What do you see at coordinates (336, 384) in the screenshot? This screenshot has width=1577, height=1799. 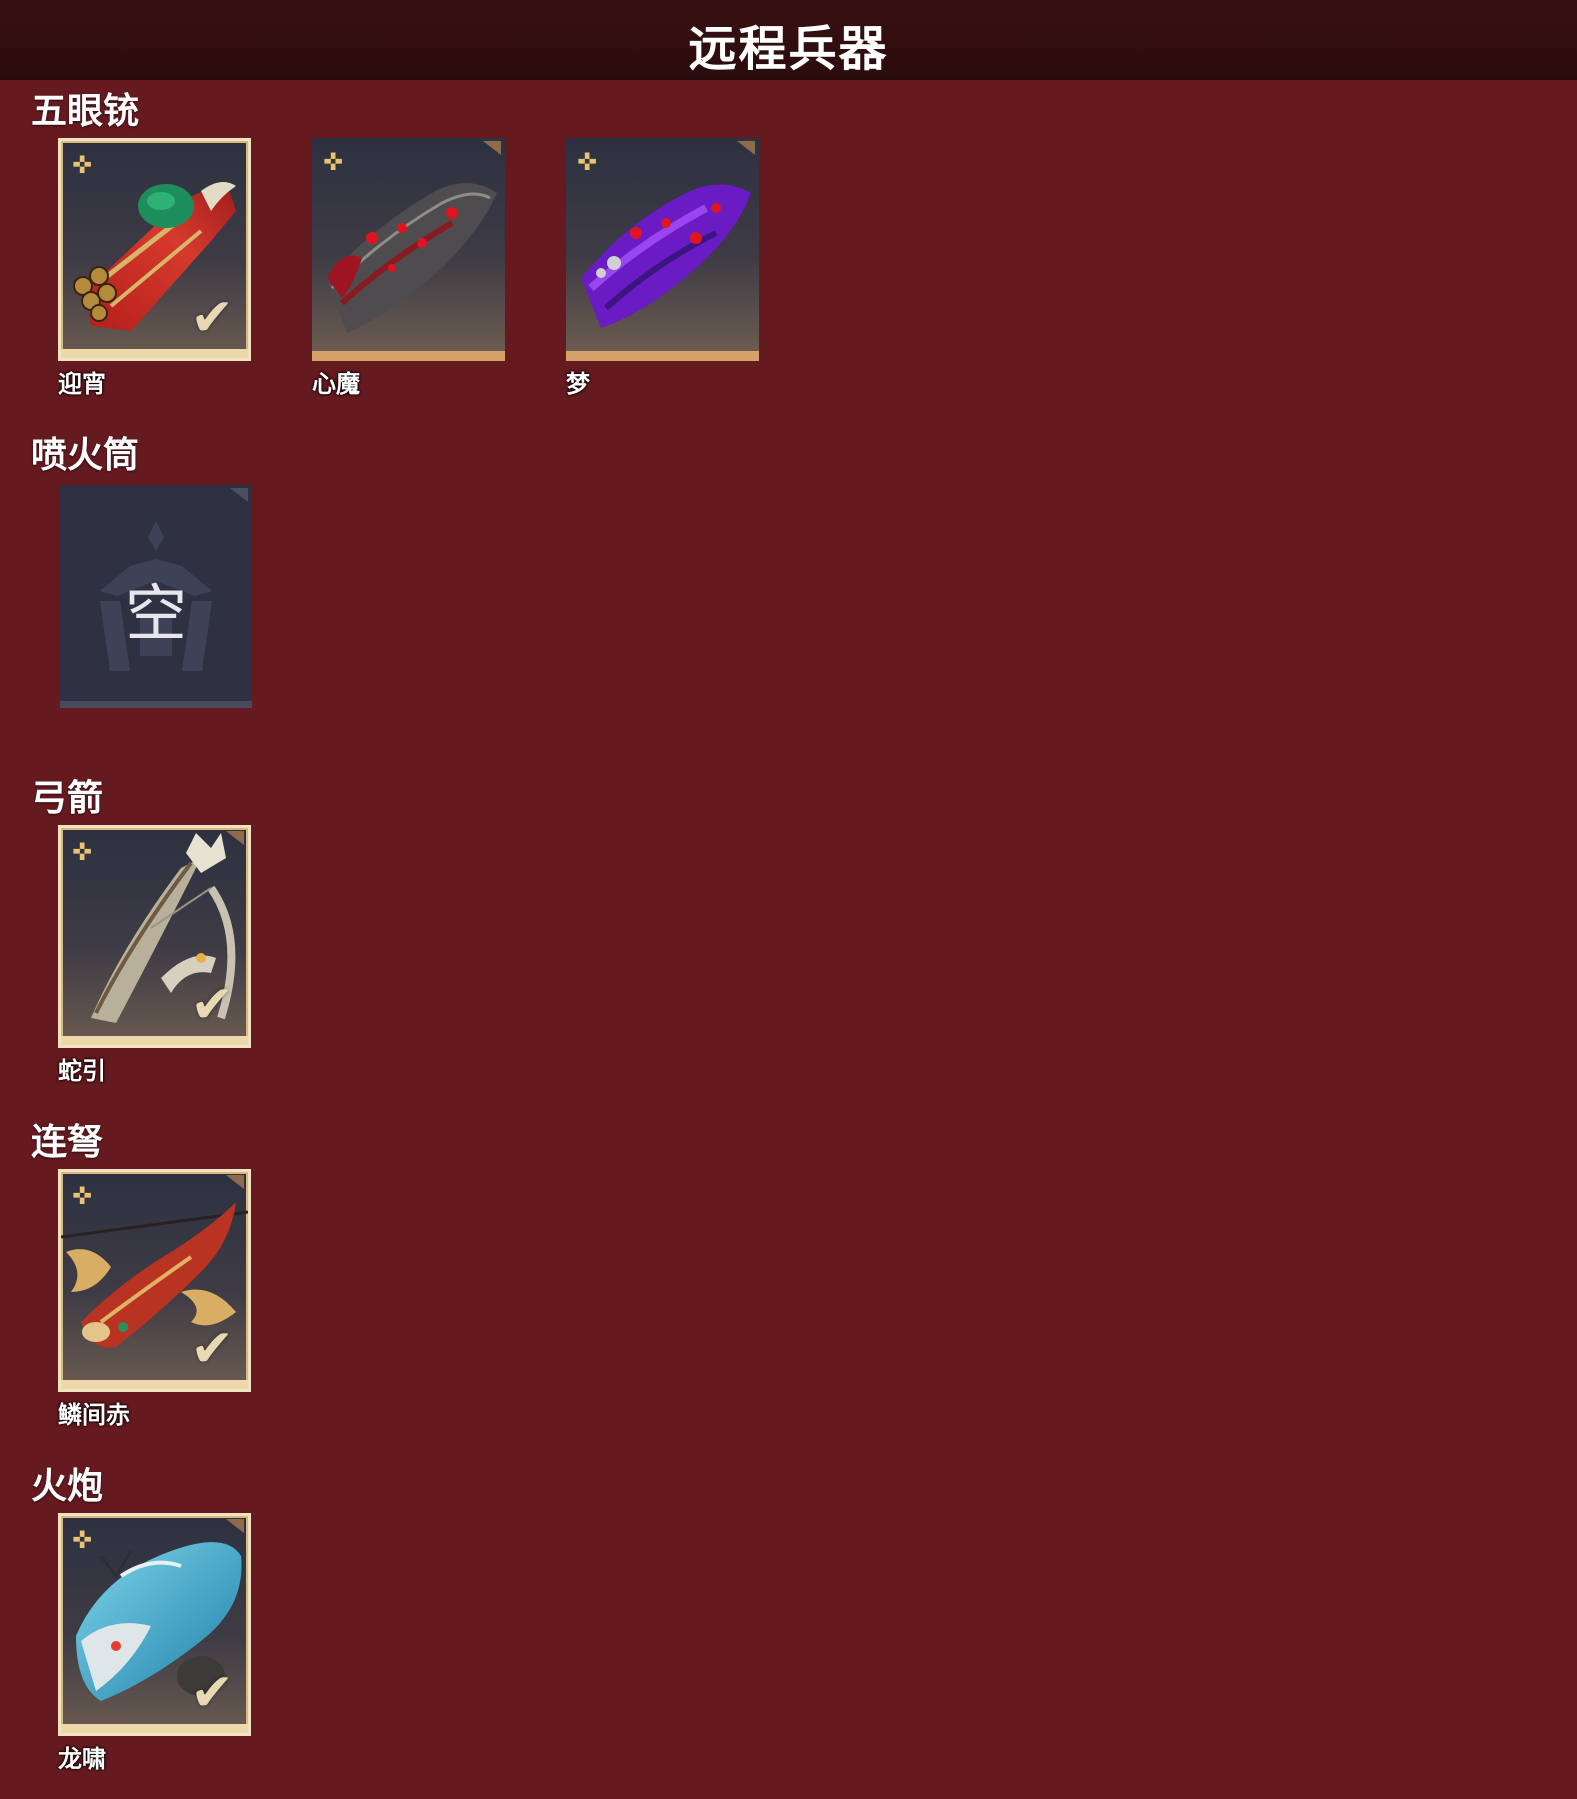 I see `weapon-name: 心魔` at bounding box center [336, 384].